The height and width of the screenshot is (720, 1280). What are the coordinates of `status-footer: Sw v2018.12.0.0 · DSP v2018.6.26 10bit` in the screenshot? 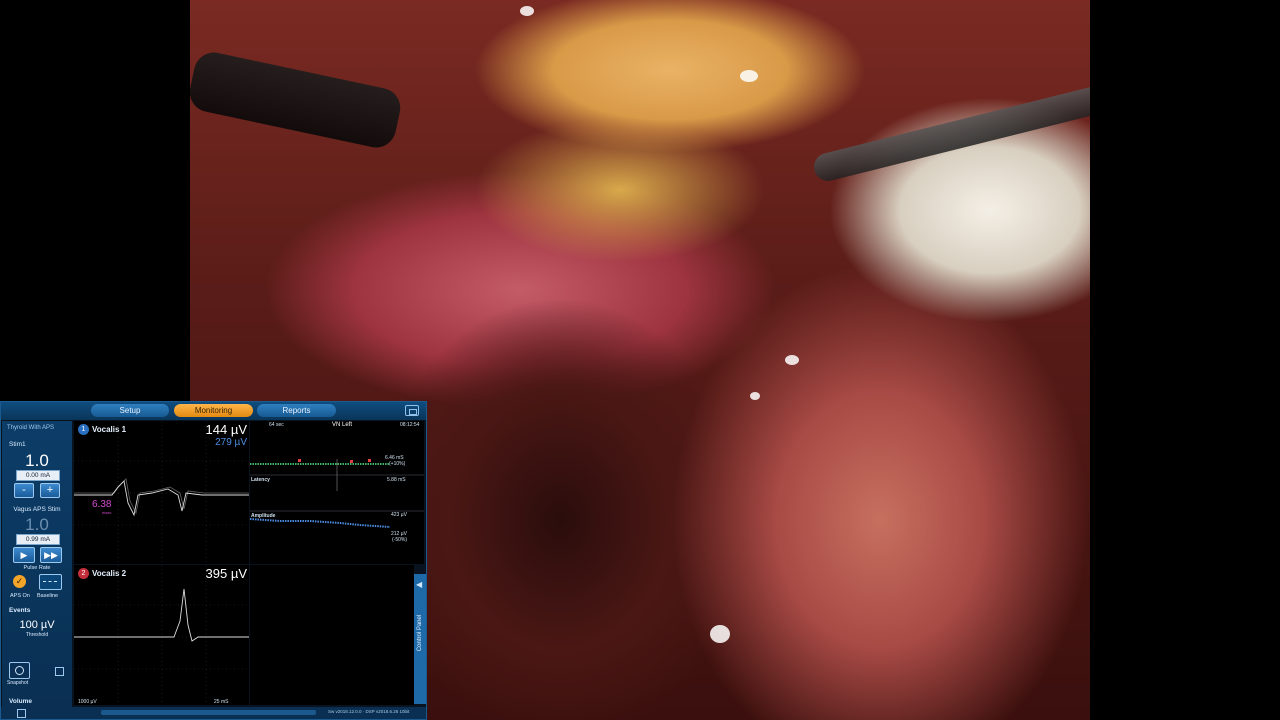 It's located at (213, 713).